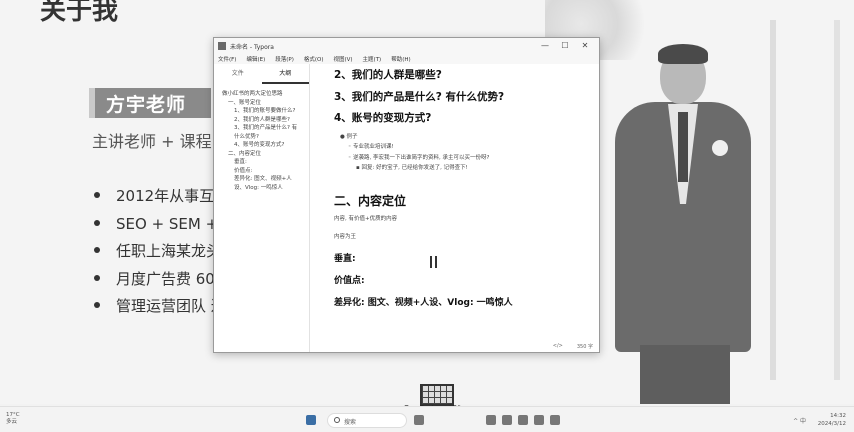 This screenshot has width=854, height=432. I want to click on arch-decoration, so click(805, 200).